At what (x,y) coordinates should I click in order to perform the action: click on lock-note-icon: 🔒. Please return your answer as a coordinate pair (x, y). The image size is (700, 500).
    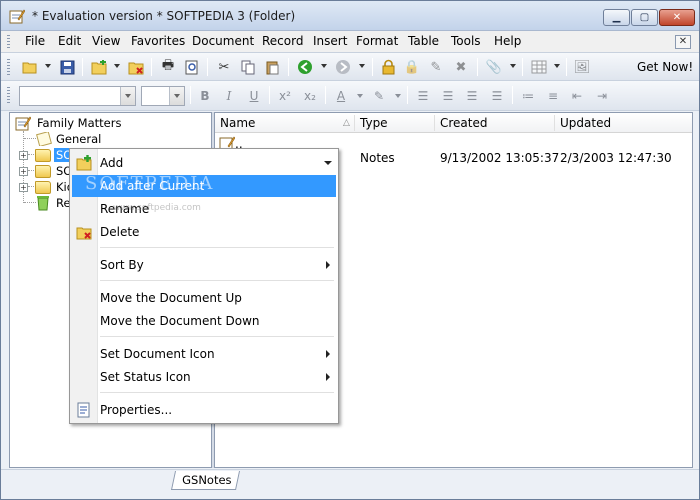
    Looking at the image, I should click on (412, 67).